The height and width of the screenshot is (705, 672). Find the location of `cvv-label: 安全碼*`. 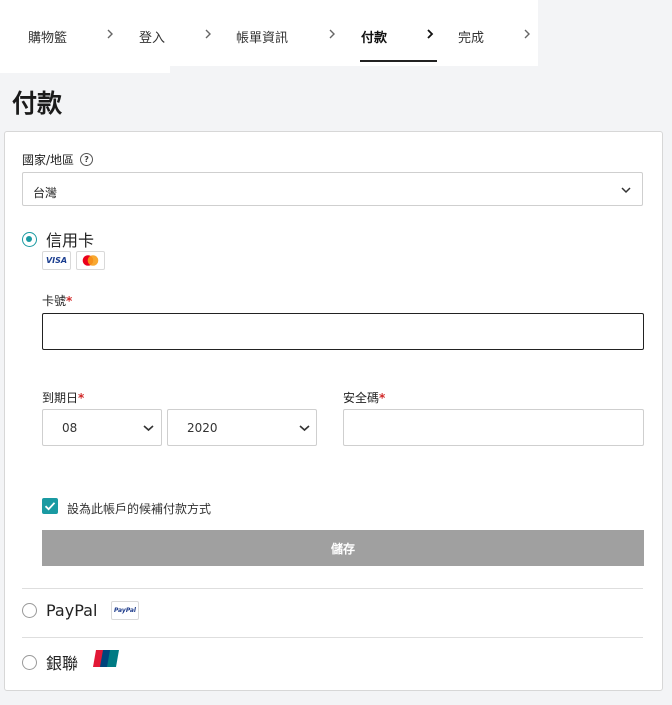

cvv-label: 安全碼* is located at coordinates (364, 397).